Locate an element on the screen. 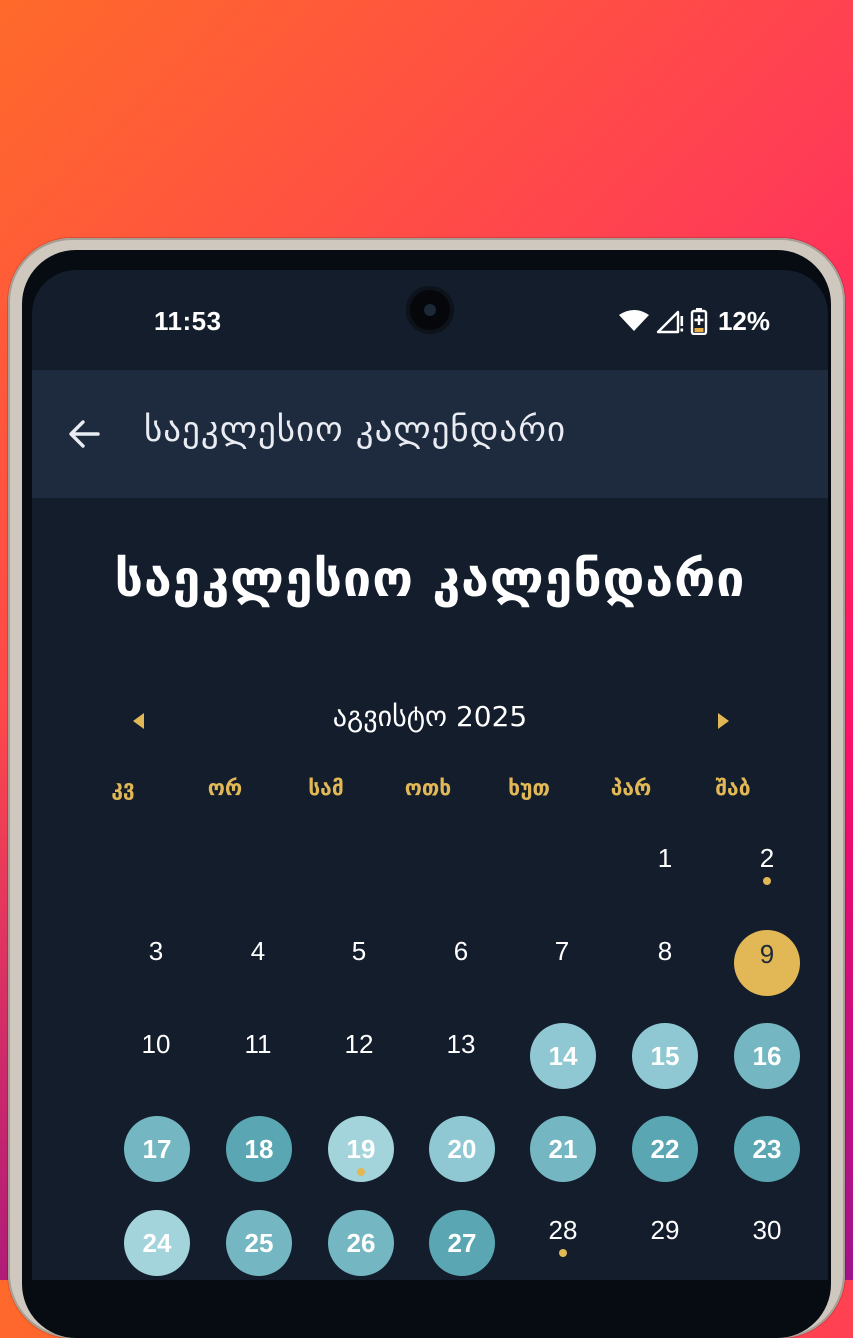 The width and height of the screenshot is (853, 1338). day-number: 2 is located at coordinates (767, 857).